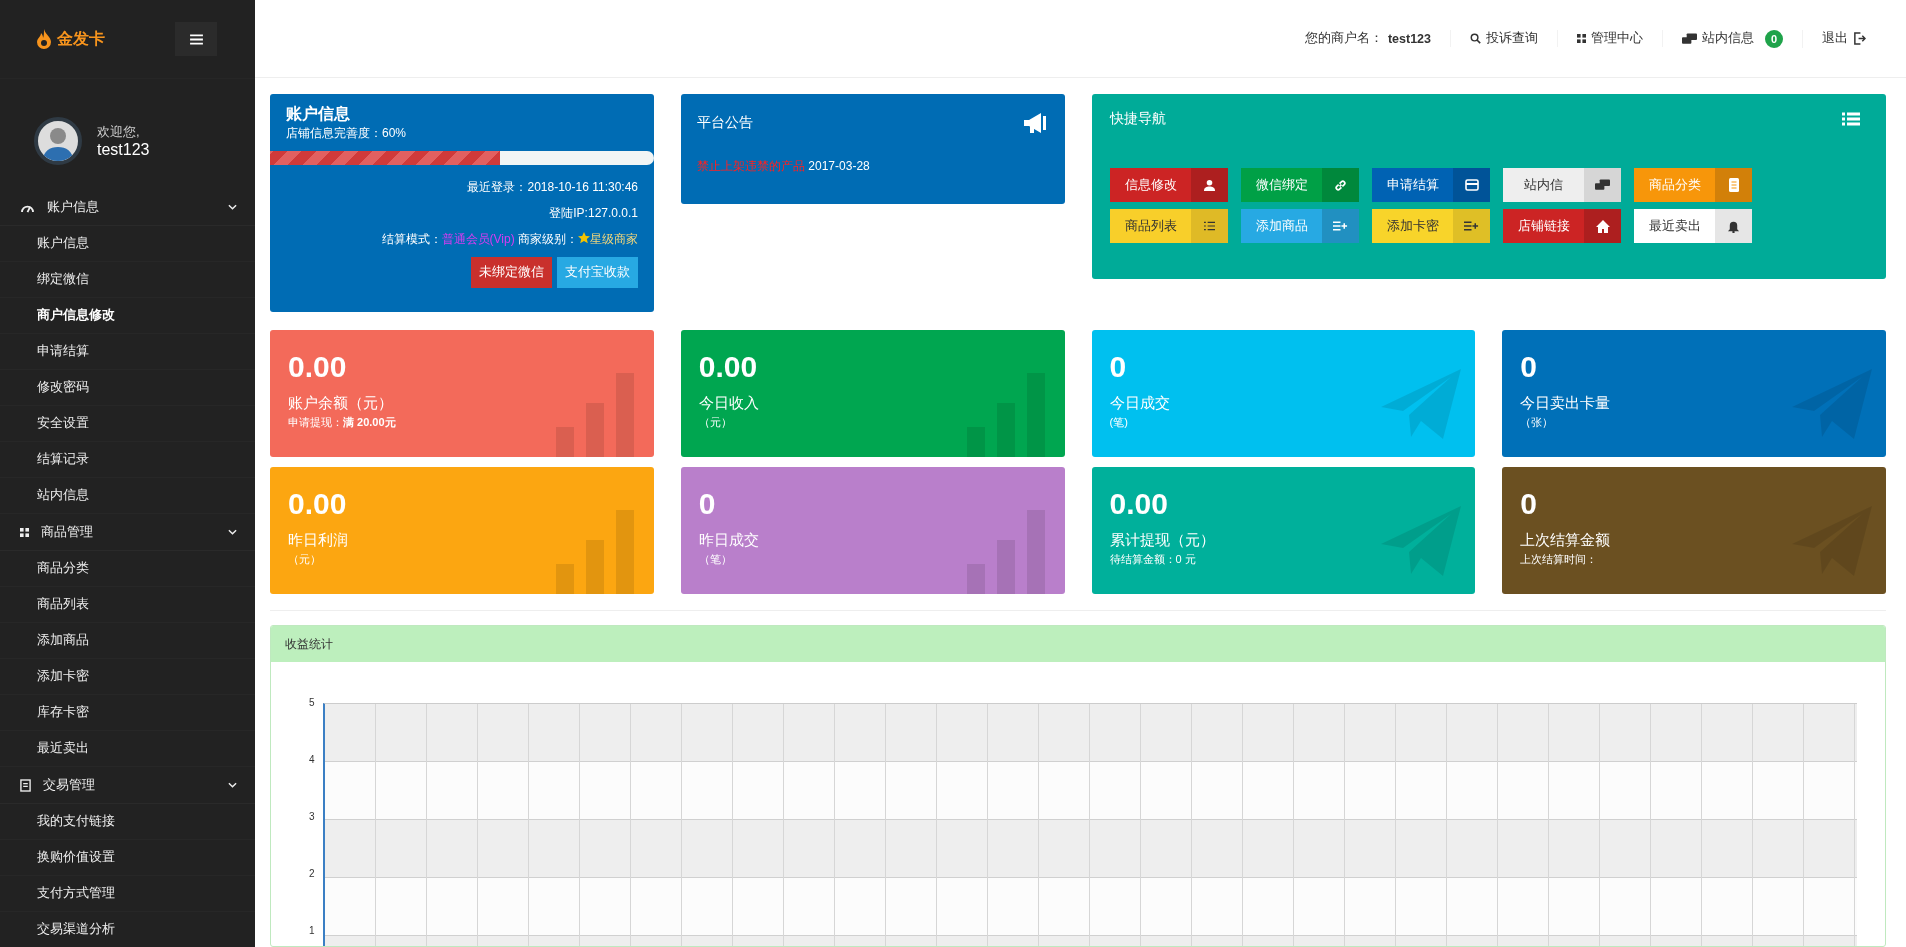 The width and height of the screenshot is (1906, 947). I want to click on y-axis-label: 3, so click(312, 818).